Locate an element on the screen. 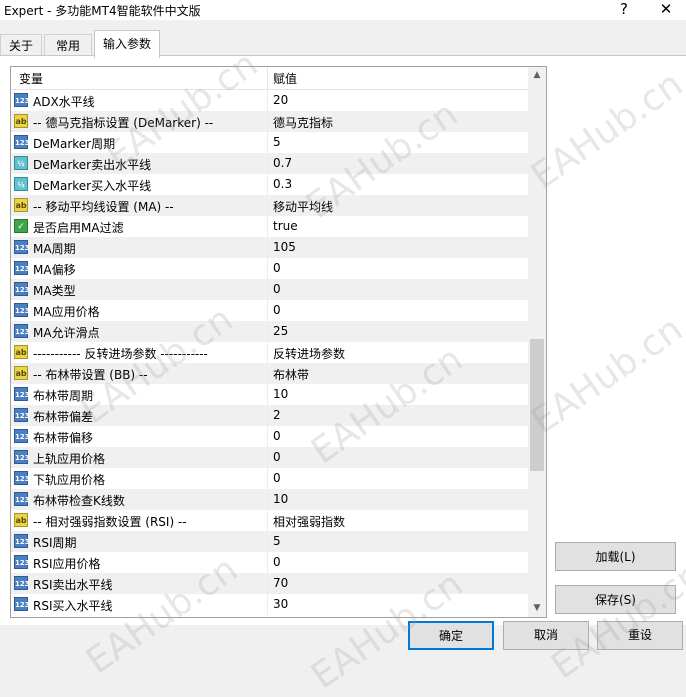  close-icon: ✕ is located at coordinates (666, 10).